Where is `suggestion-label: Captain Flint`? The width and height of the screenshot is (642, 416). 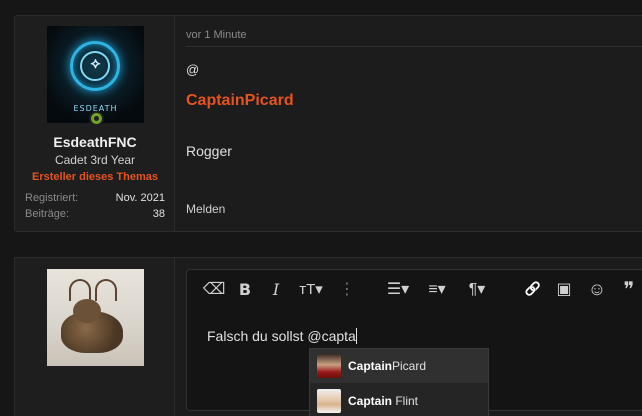
suggestion-label: Captain Flint is located at coordinates (383, 401).